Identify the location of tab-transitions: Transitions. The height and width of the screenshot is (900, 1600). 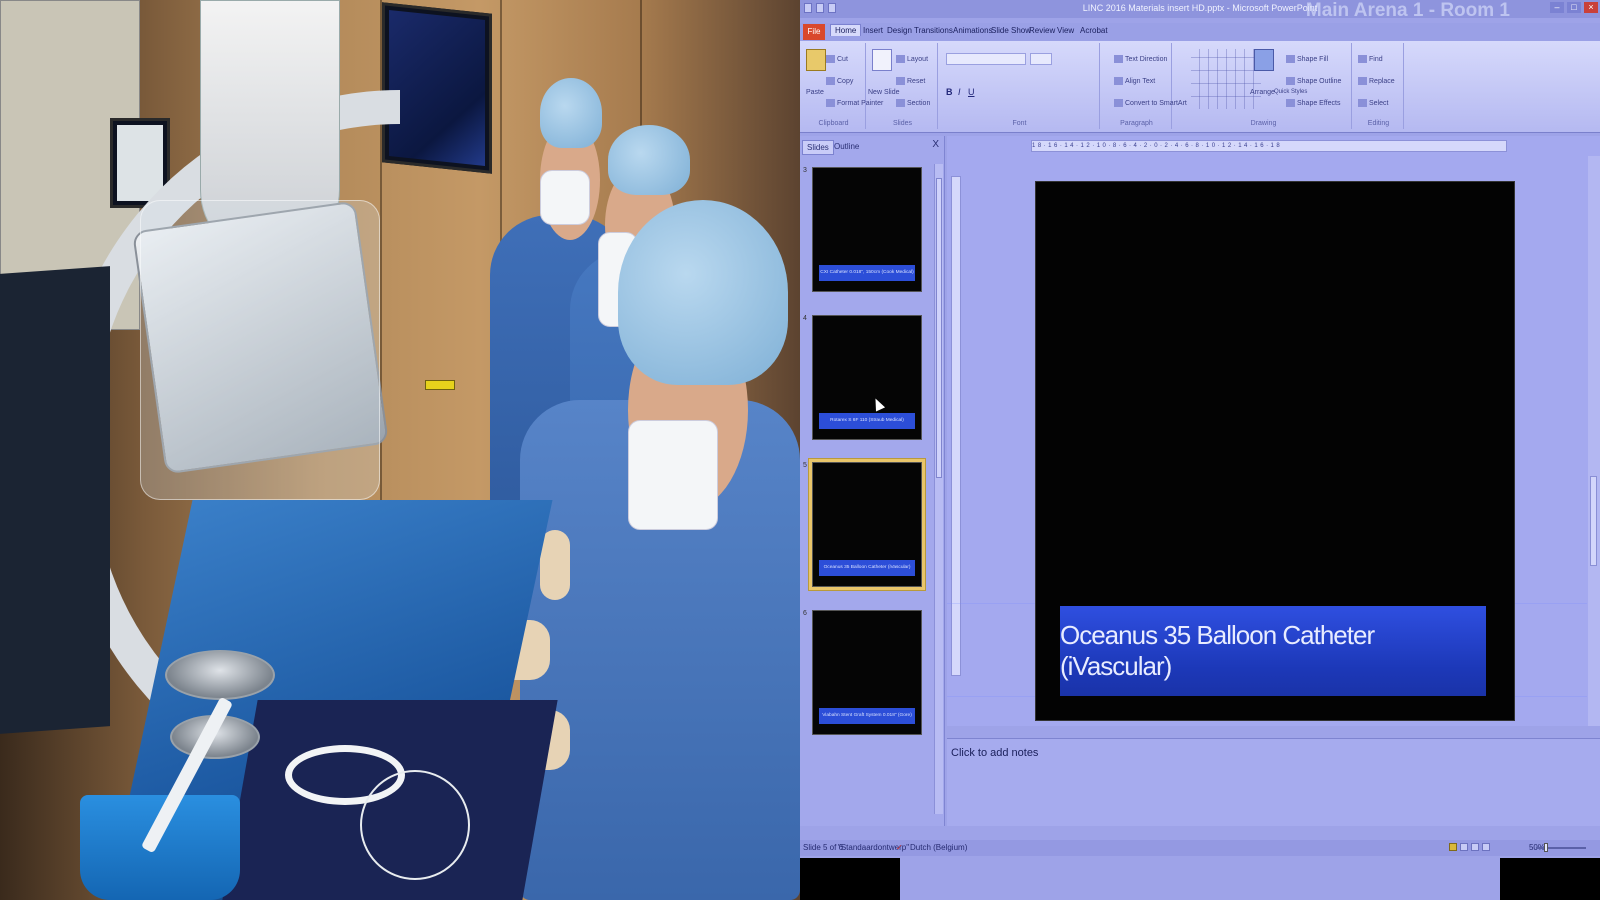
(933, 30).